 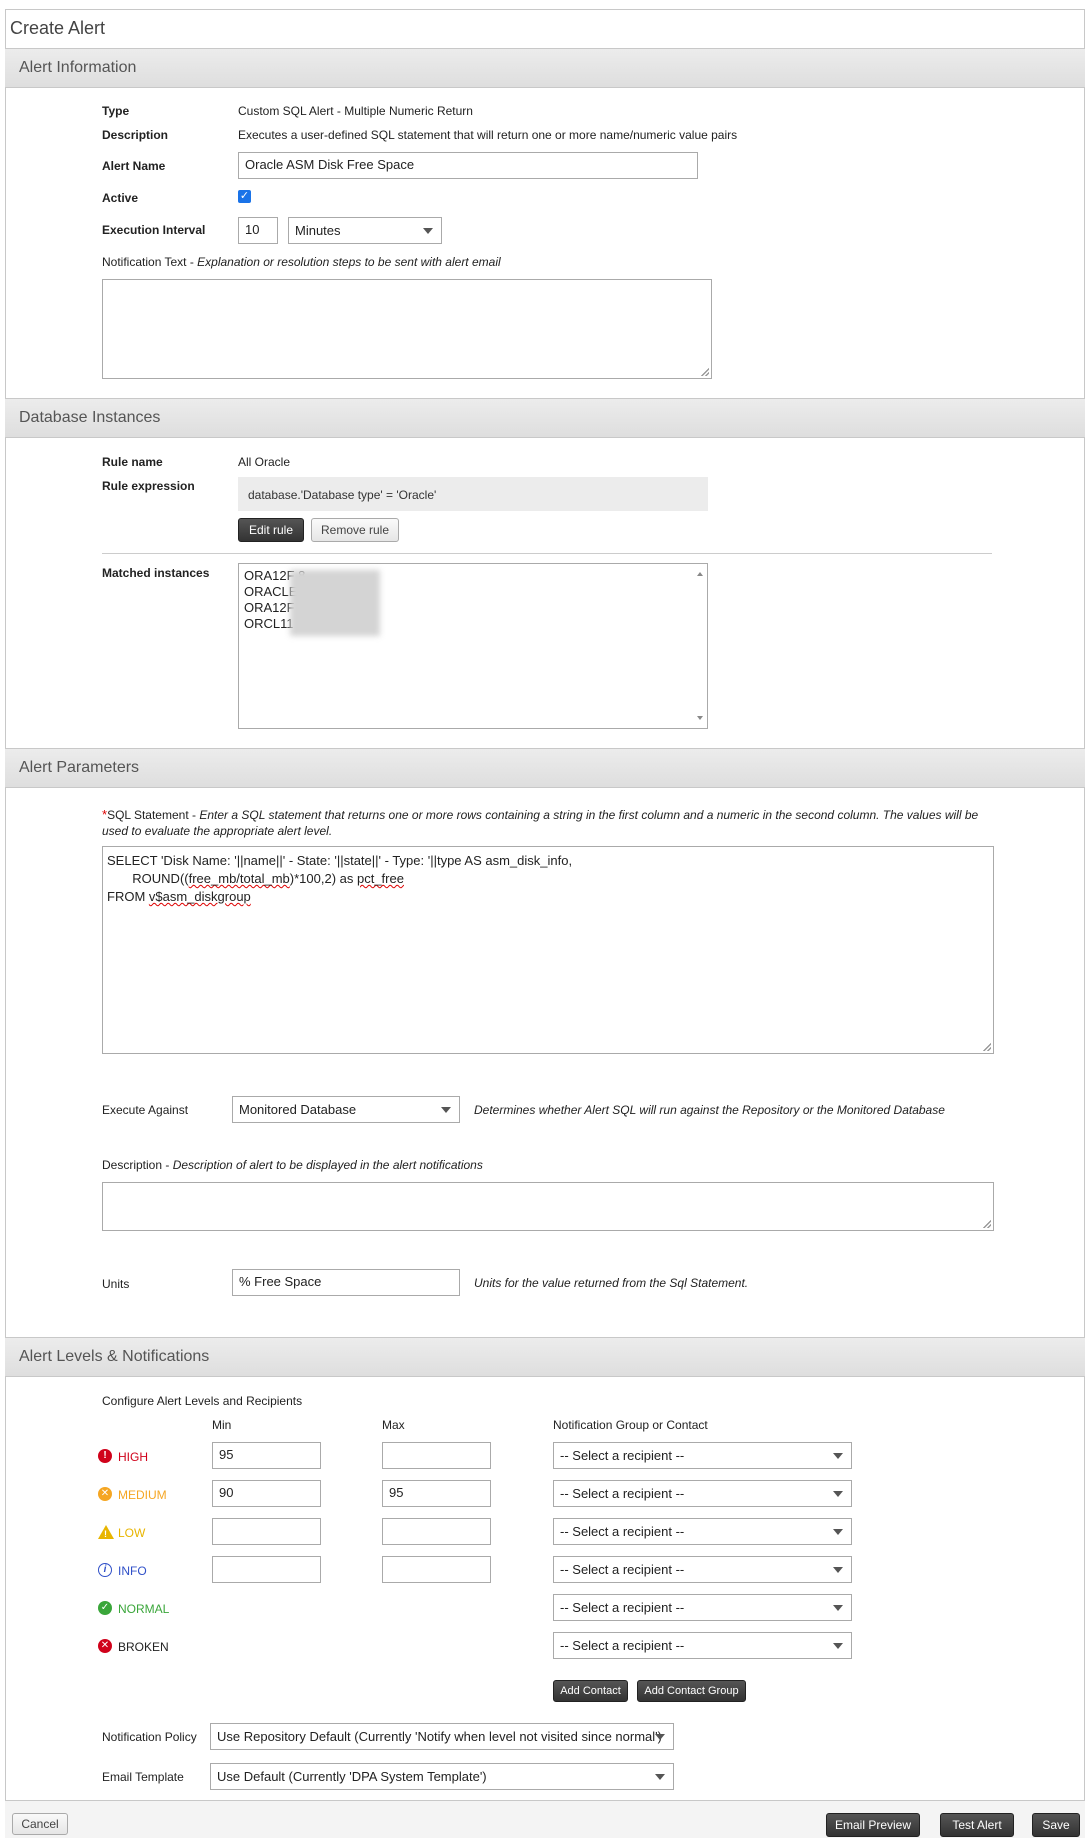 What do you see at coordinates (346, 1109) in the screenshot?
I see `execute-against-select: Monitored Database` at bounding box center [346, 1109].